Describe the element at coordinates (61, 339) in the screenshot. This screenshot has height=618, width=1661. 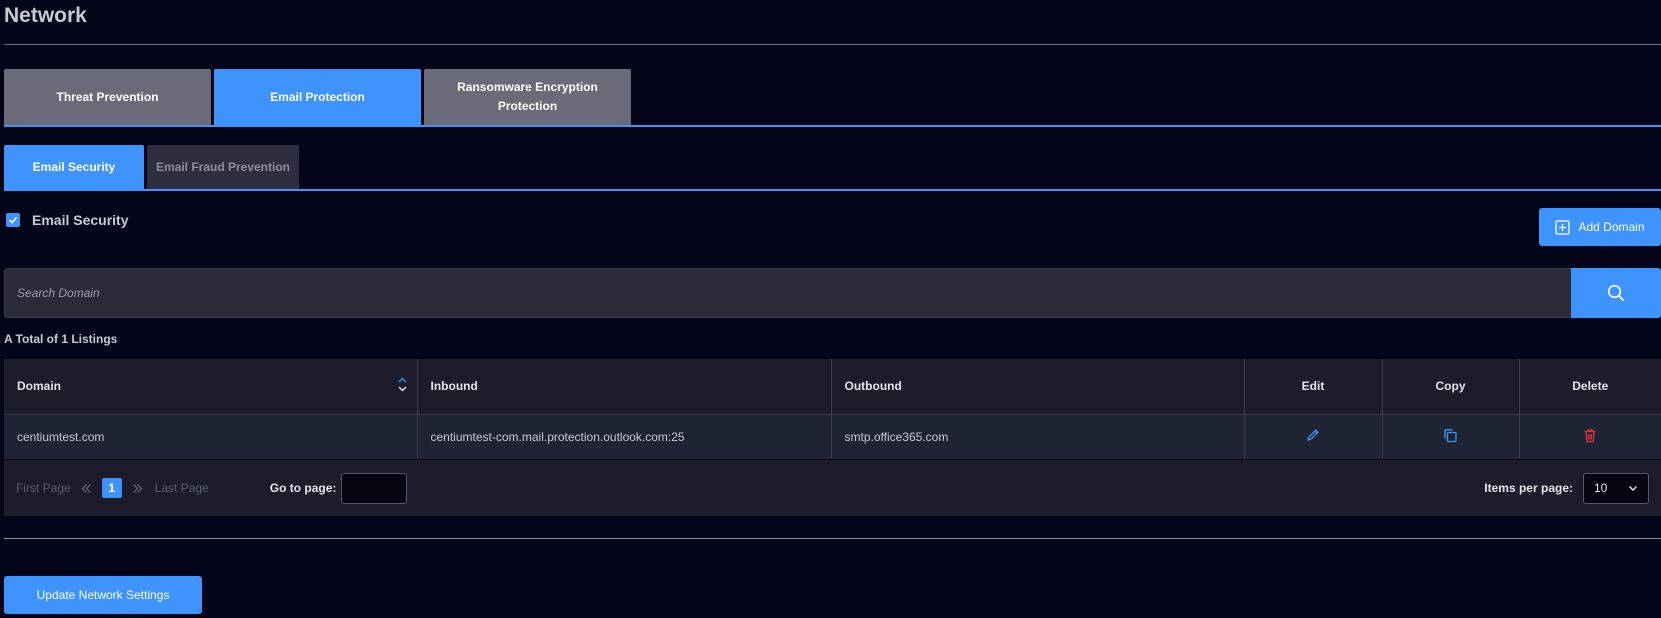
I see `listing-total: A Total of 1 Listings` at that location.